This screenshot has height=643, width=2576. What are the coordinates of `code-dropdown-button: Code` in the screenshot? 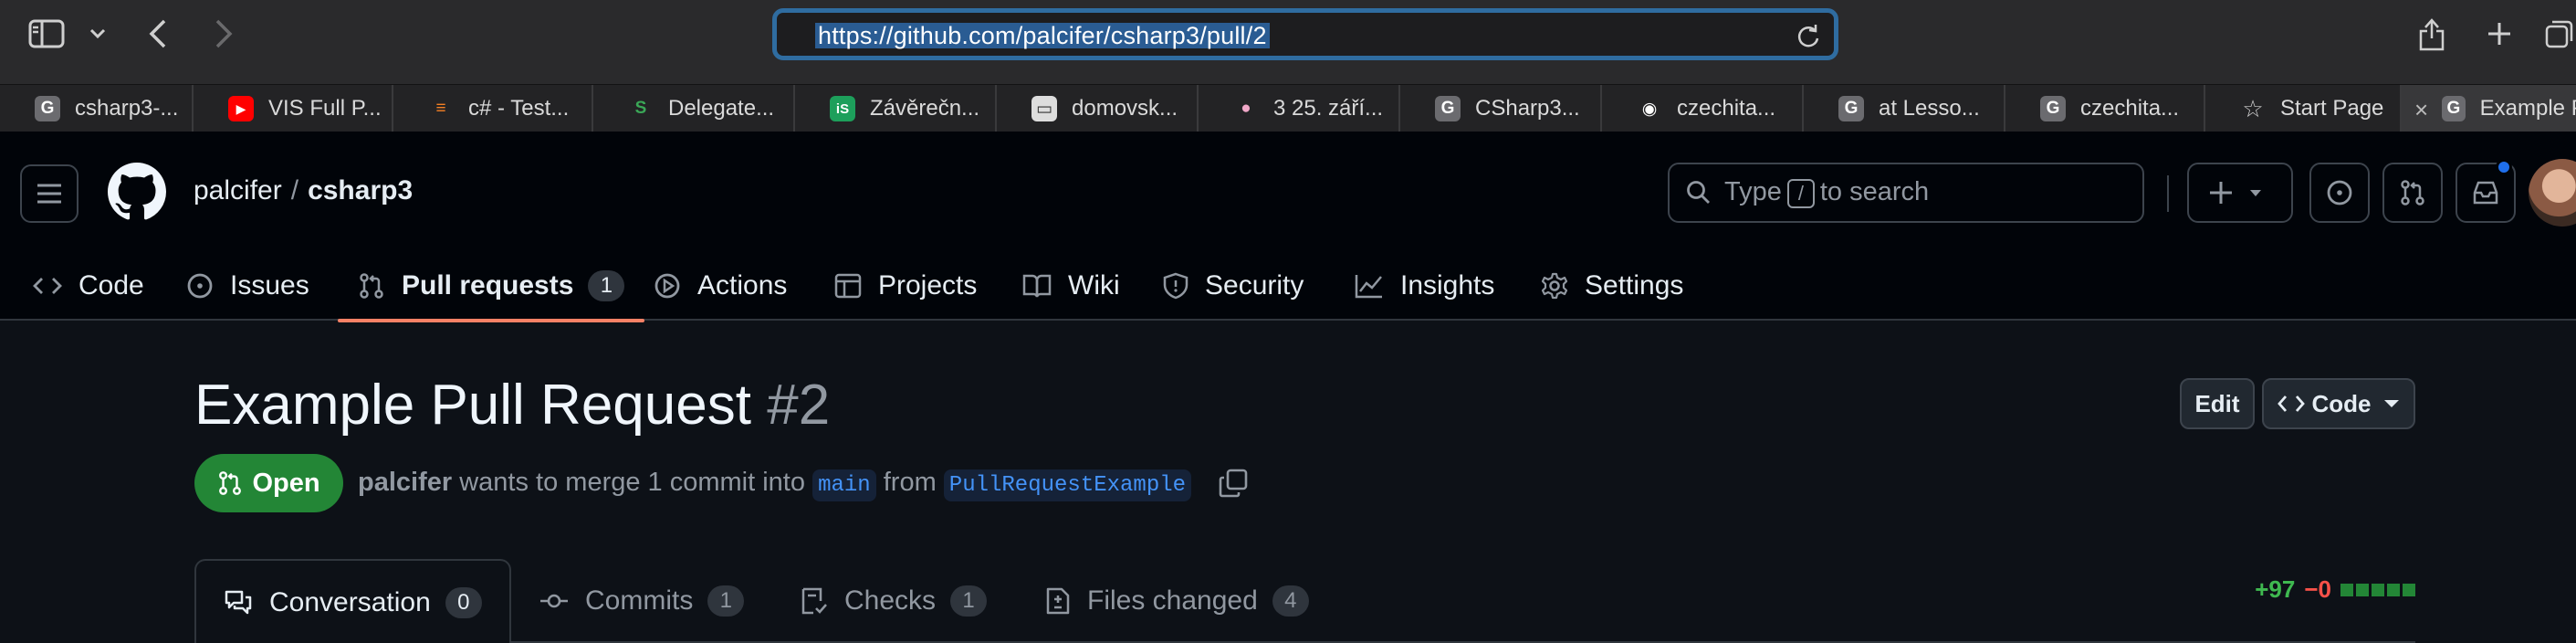 It's located at (2338, 403).